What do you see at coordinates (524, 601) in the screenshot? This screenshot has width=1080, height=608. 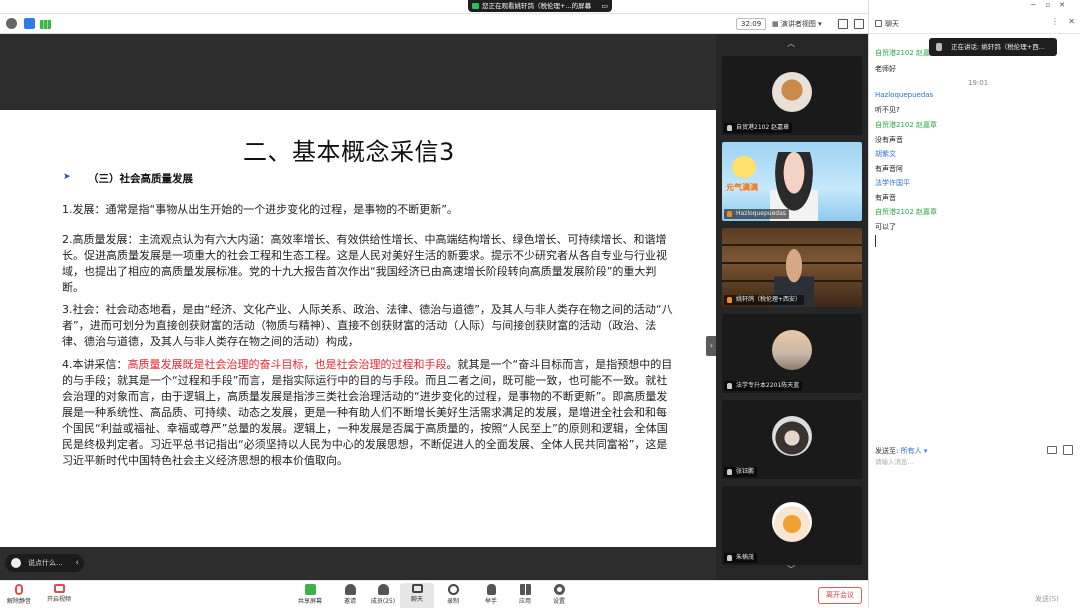 I see `apps-label: 应用` at bounding box center [524, 601].